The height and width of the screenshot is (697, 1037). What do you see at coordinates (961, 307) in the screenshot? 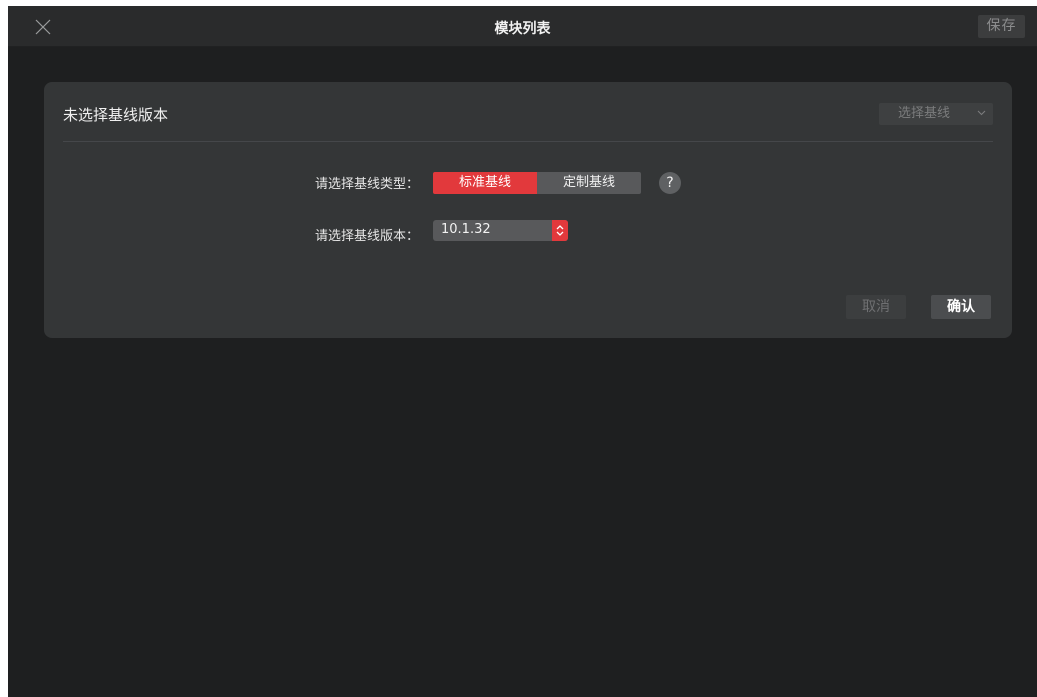
I see `confirm-button: 确认` at bounding box center [961, 307].